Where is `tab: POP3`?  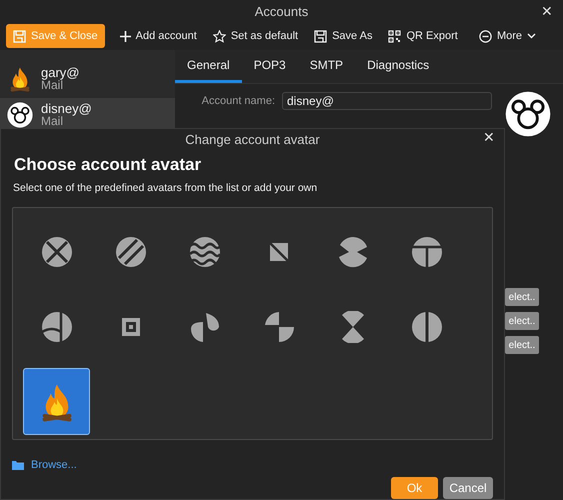 tab: POP3 is located at coordinates (270, 66).